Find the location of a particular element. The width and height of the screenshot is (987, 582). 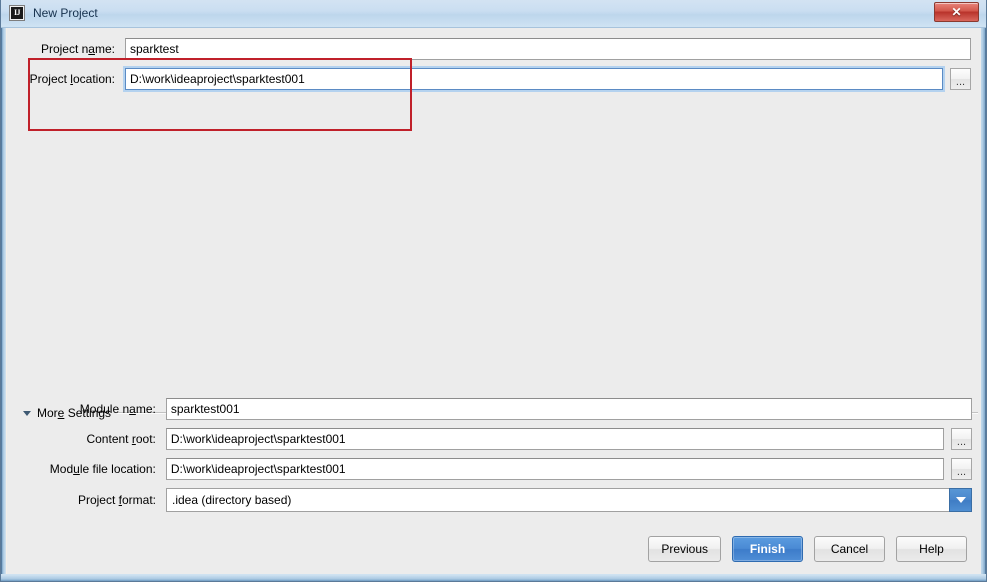

window-title: New Project is located at coordinates (65, 13).